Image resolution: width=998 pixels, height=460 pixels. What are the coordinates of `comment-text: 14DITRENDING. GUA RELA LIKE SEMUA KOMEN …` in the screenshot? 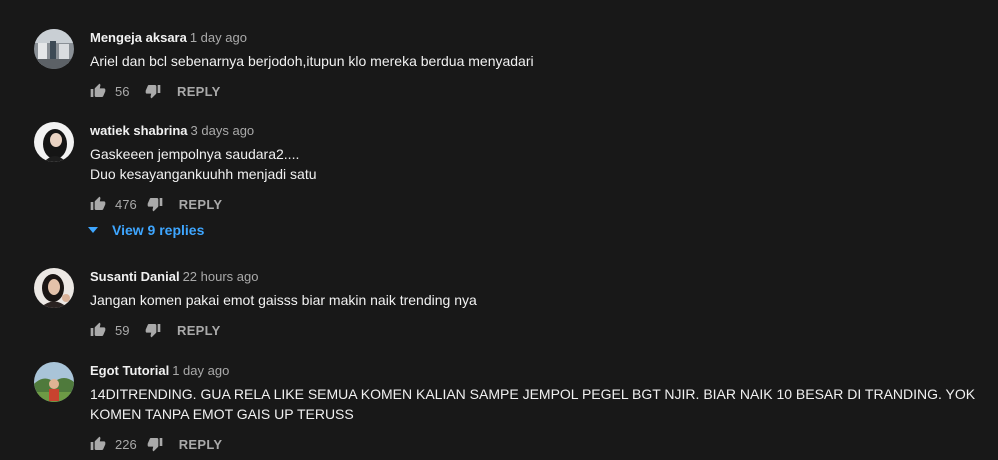 It's located at (535, 404).